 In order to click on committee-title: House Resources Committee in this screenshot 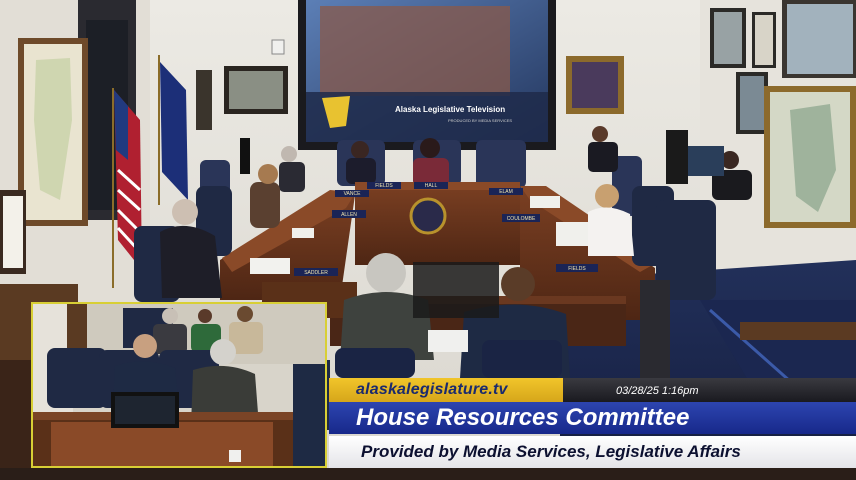, I will do `click(523, 417)`.